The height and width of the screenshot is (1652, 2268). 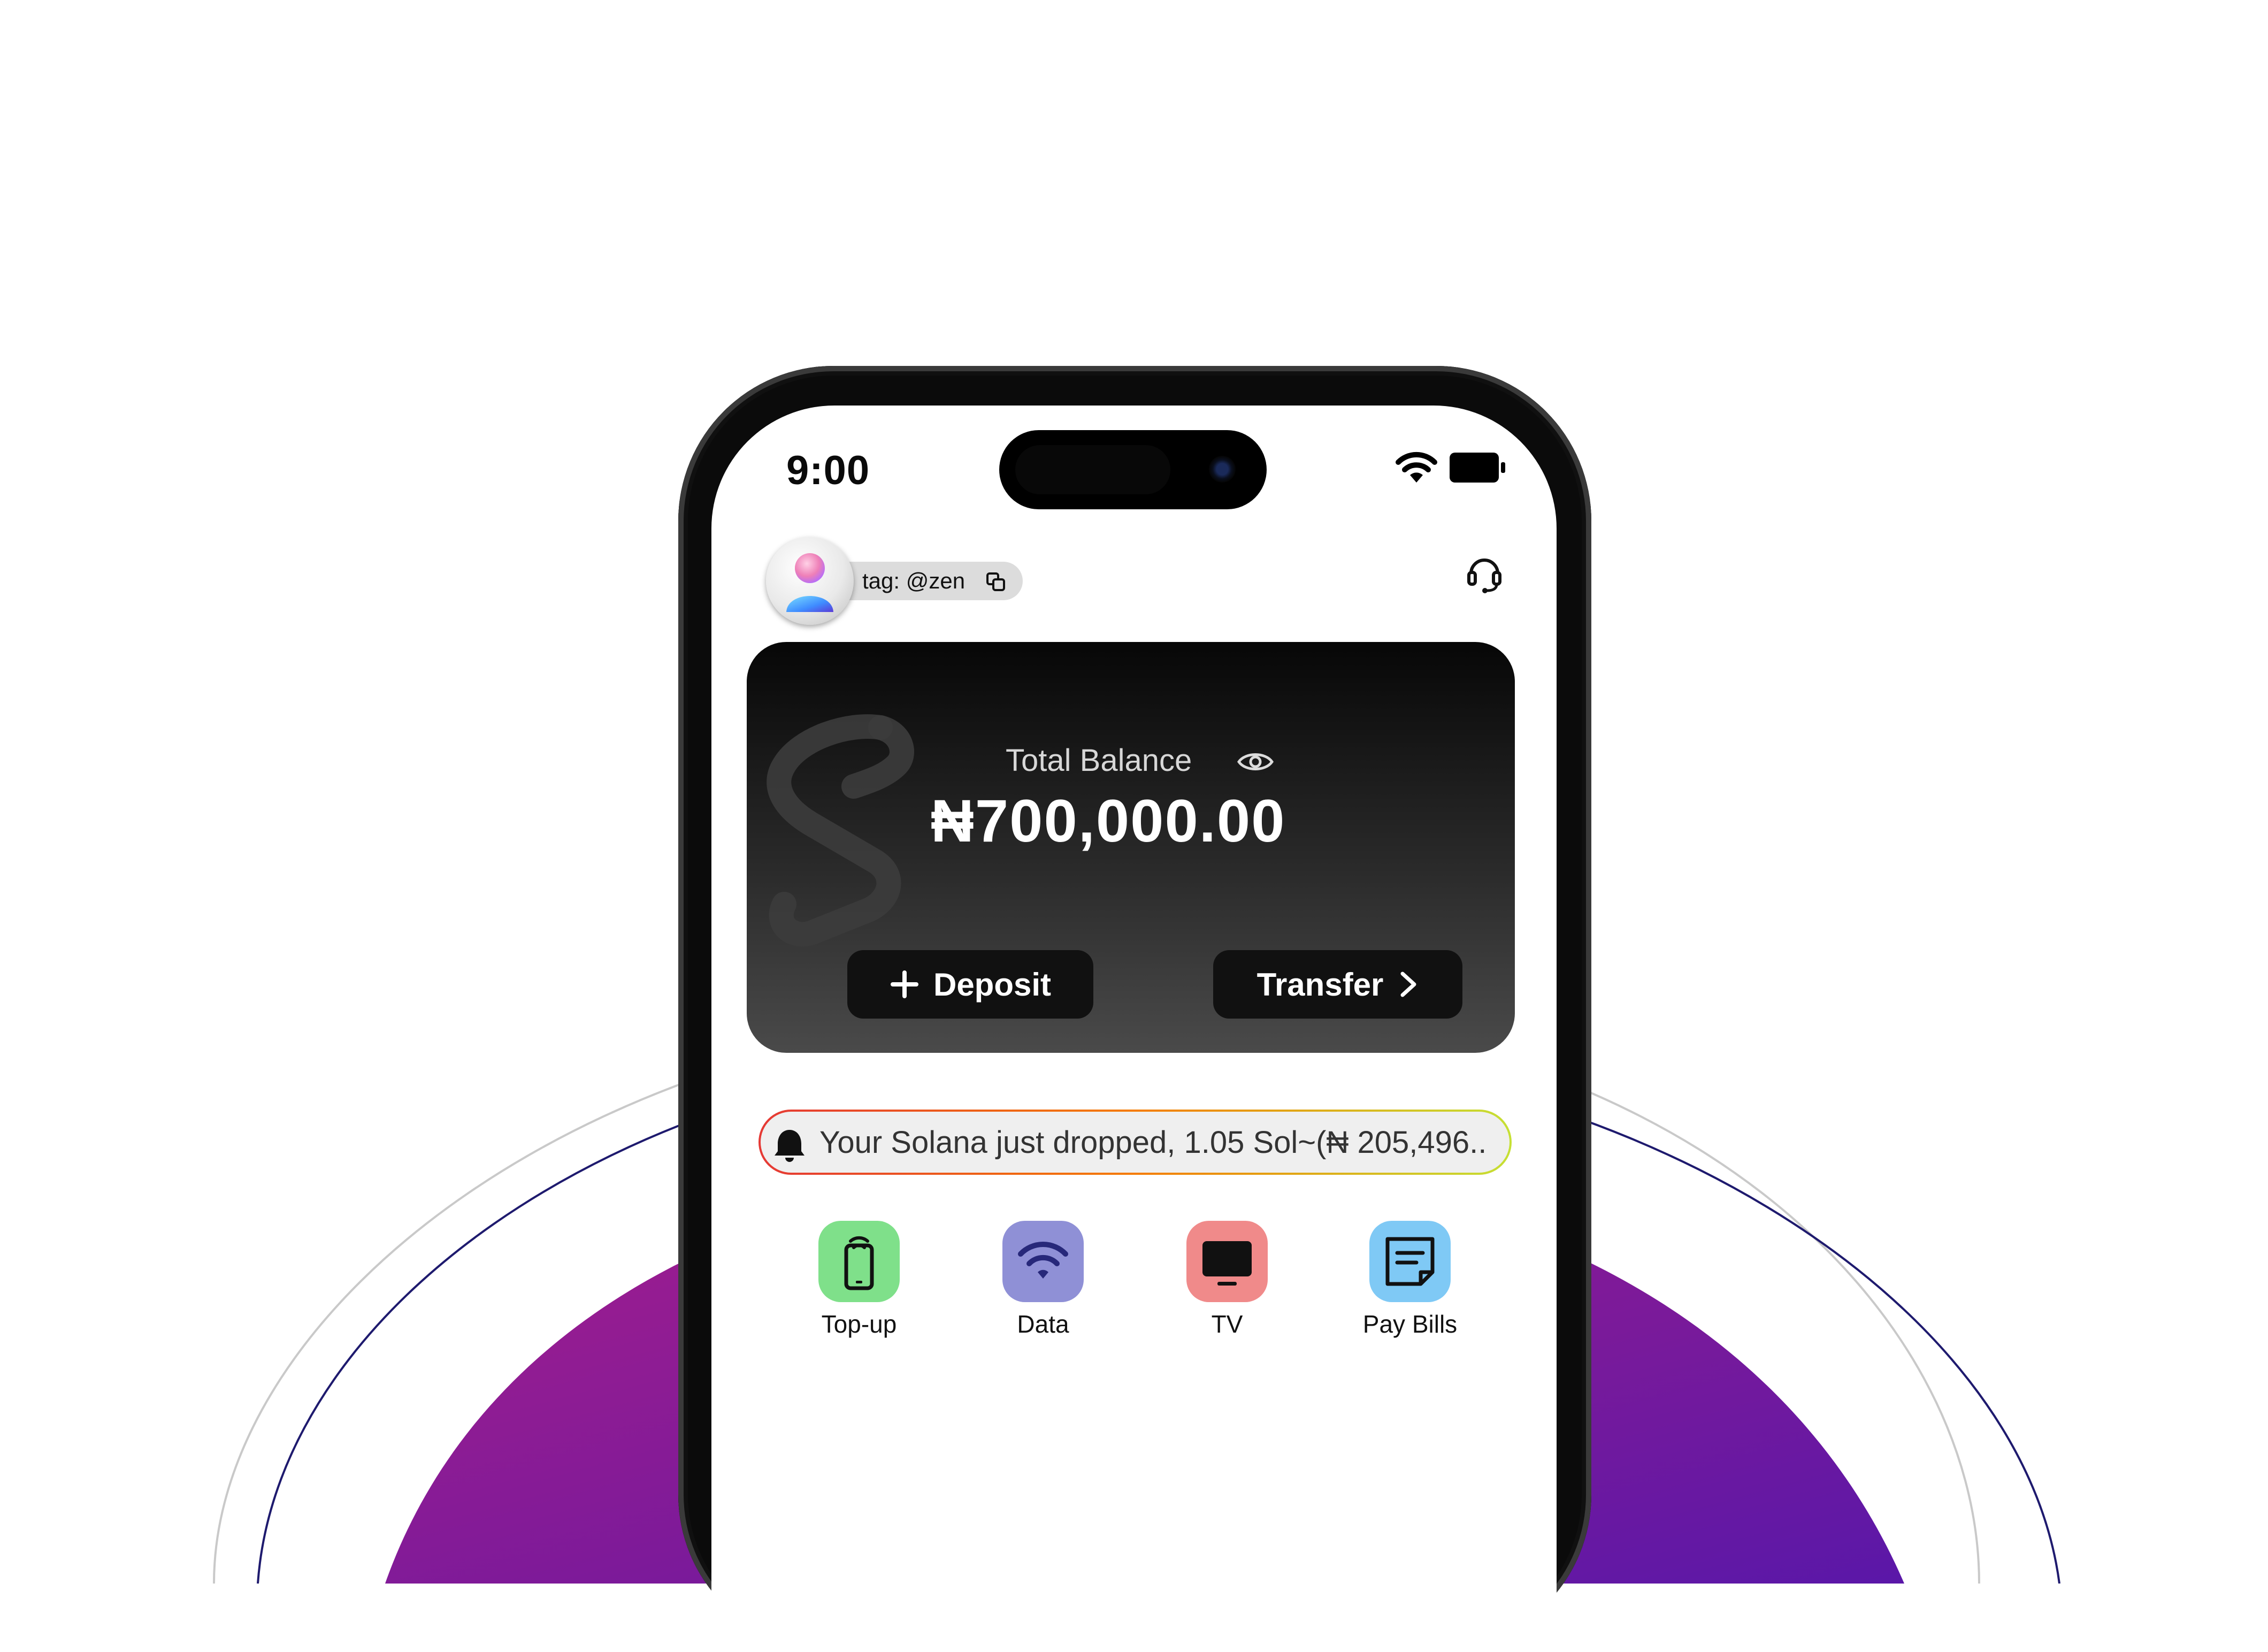 I want to click on avatar, so click(x=810, y=581).